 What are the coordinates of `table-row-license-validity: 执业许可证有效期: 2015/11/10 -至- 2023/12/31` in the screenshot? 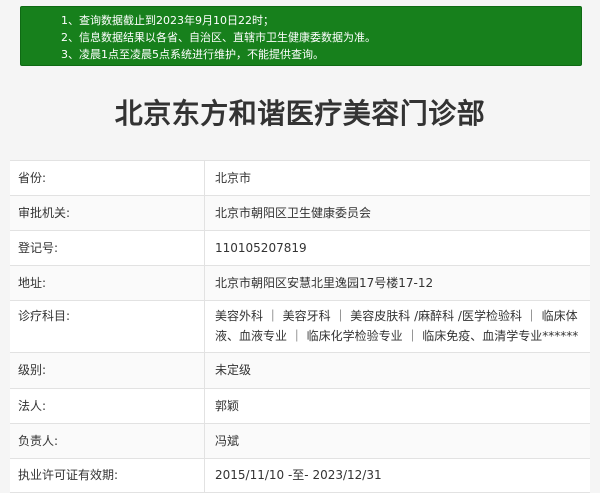 It's located at (300, 476).